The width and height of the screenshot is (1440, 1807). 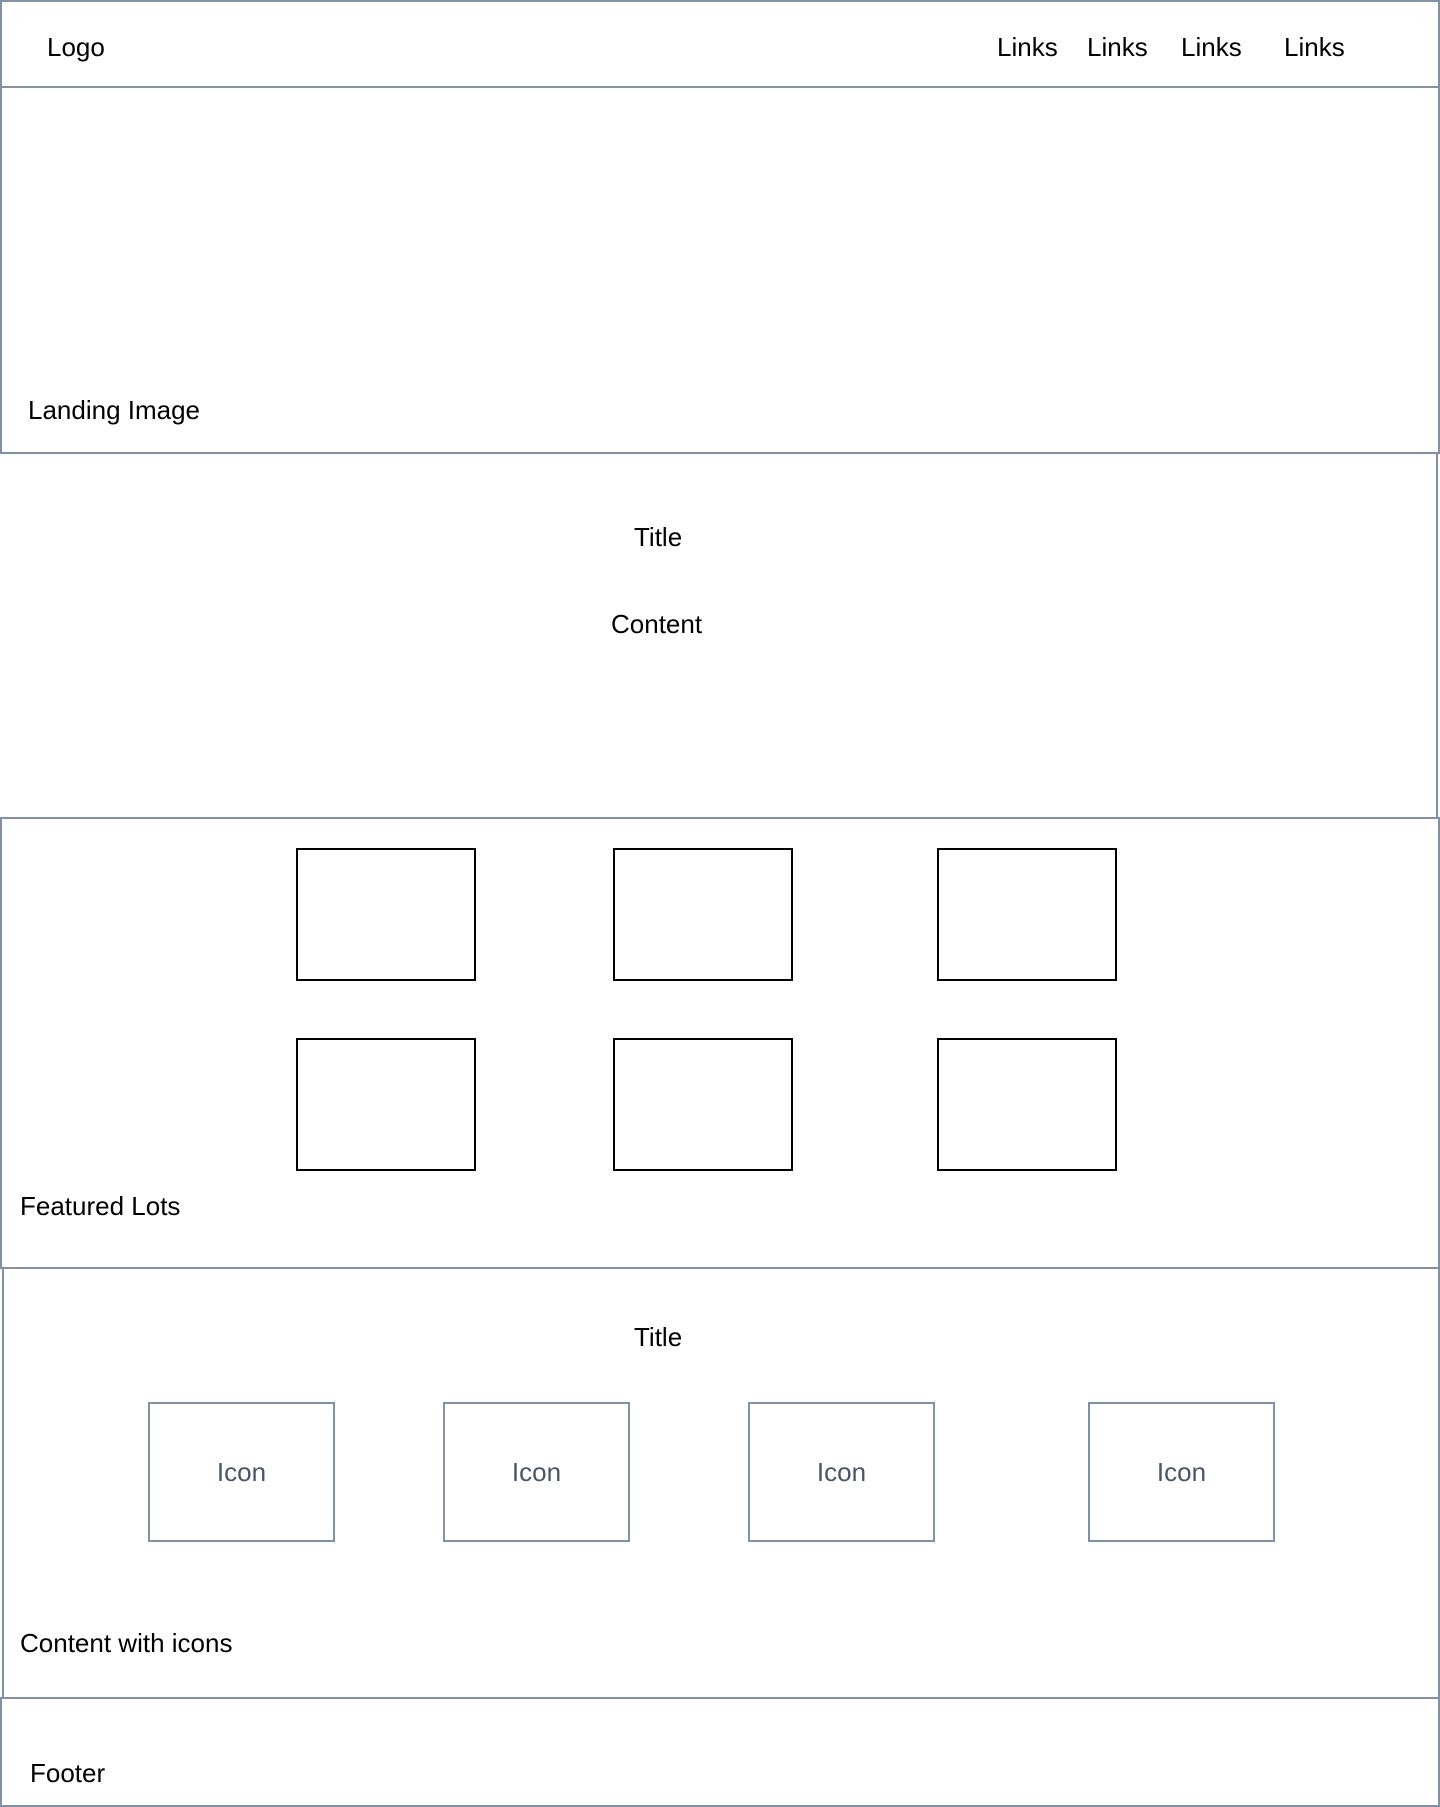 I want to click on featured-lots-label: Featured Lots, so click(x=100, y=1206).